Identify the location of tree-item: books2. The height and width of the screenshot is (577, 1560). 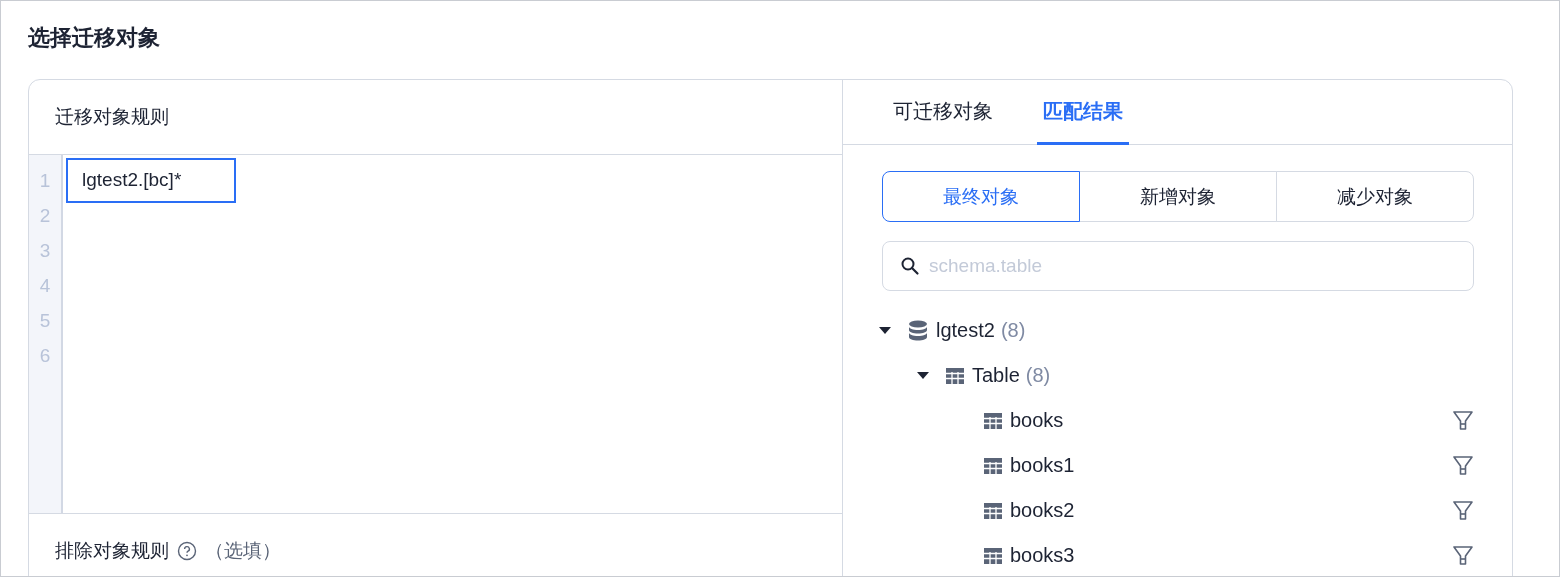
(1042, 510).